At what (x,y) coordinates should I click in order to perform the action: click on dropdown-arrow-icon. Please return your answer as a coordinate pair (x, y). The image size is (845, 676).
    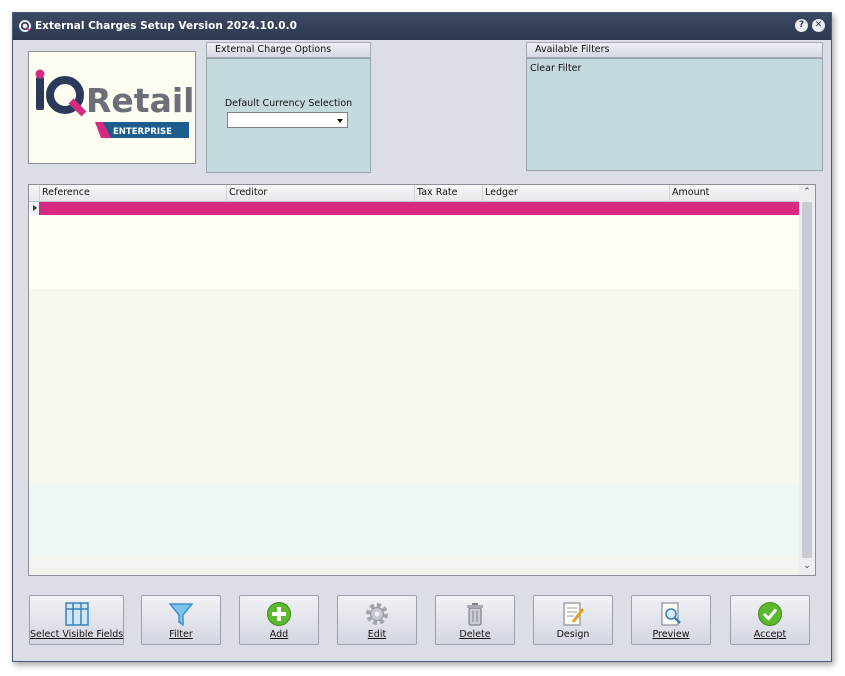
    Looking at the image, I should click on (340, 121).